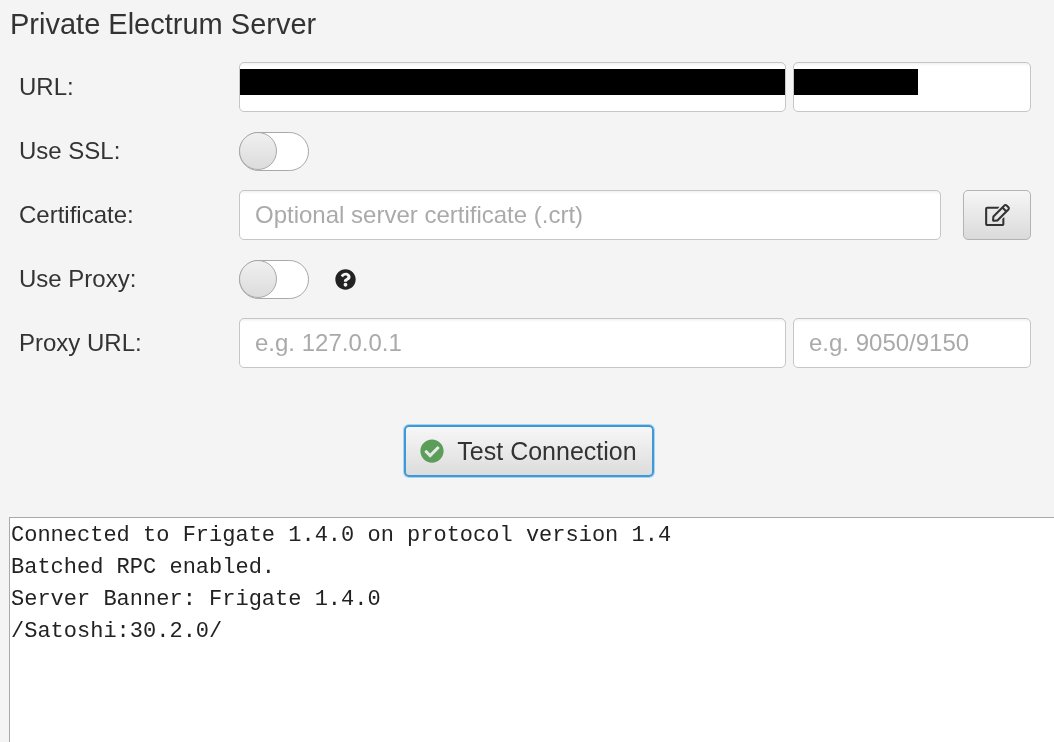 The height and width of the screenshot is (742, 1054). I want to click on test-connection-button: Test Connection, so click(529, 451).